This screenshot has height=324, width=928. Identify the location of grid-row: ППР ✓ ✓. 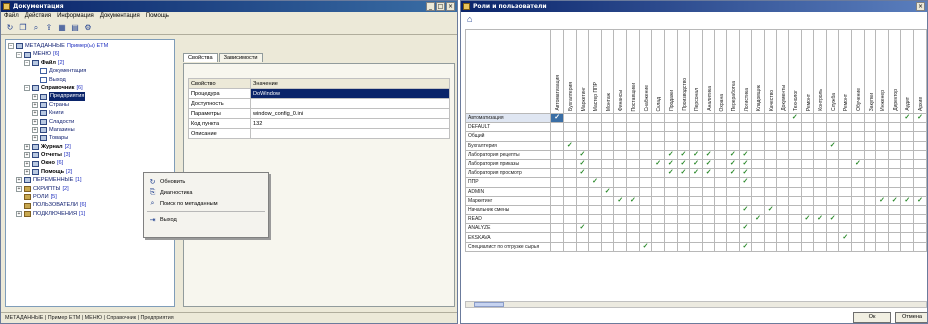
(696, 182).